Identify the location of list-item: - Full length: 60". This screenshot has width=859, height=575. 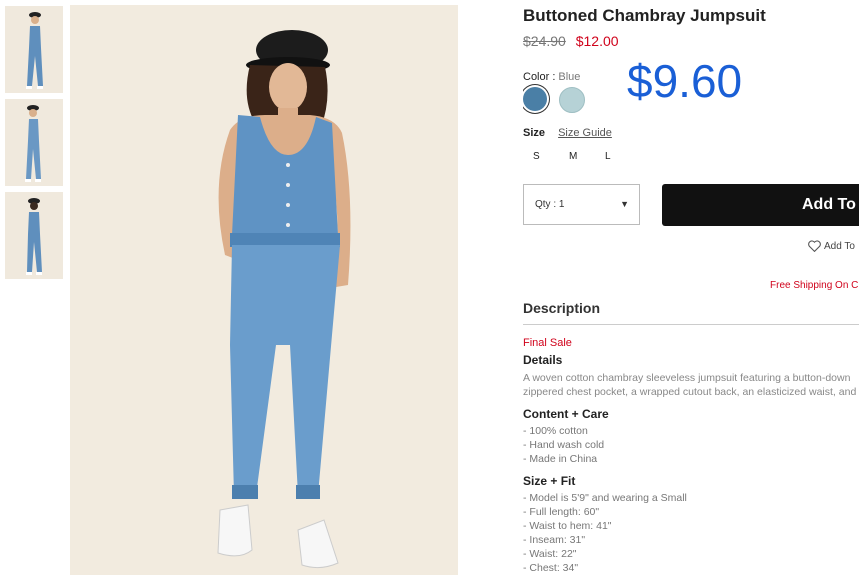
(561, 512).